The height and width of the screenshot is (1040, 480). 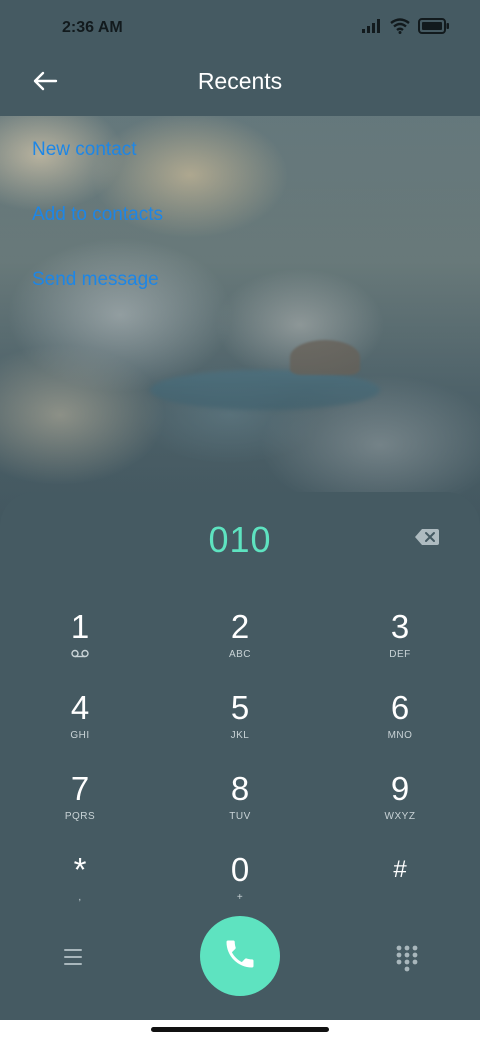 I want to click on key-letters: GHI, so click(x=80, y=735).